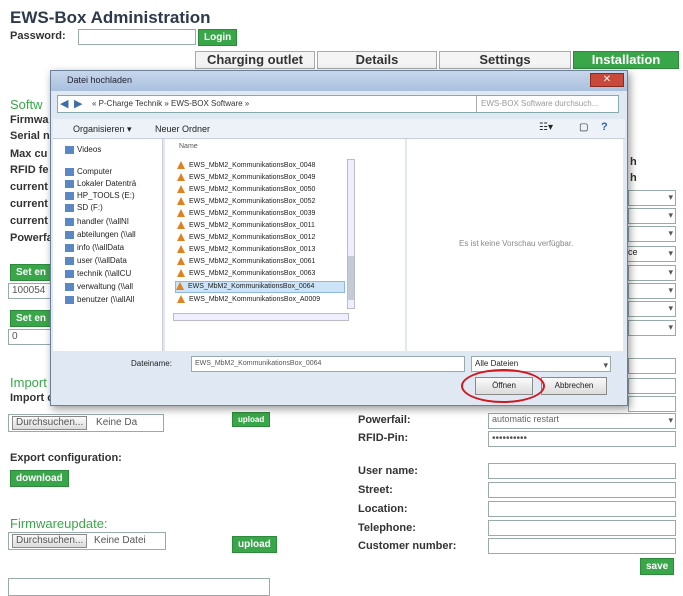  What do you see at coordinates (188, 146) in the screenshot?
I see `column-header-name: Name` at bounding box center [188, 146].